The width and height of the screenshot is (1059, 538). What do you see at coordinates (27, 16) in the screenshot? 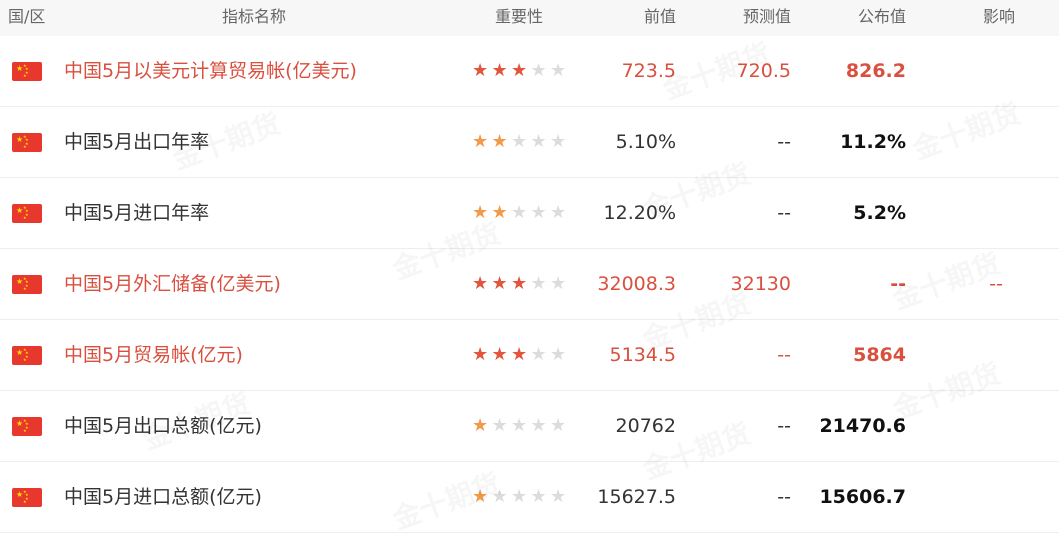
I see `header-country: 国/区` at bounding box center [27, 16].